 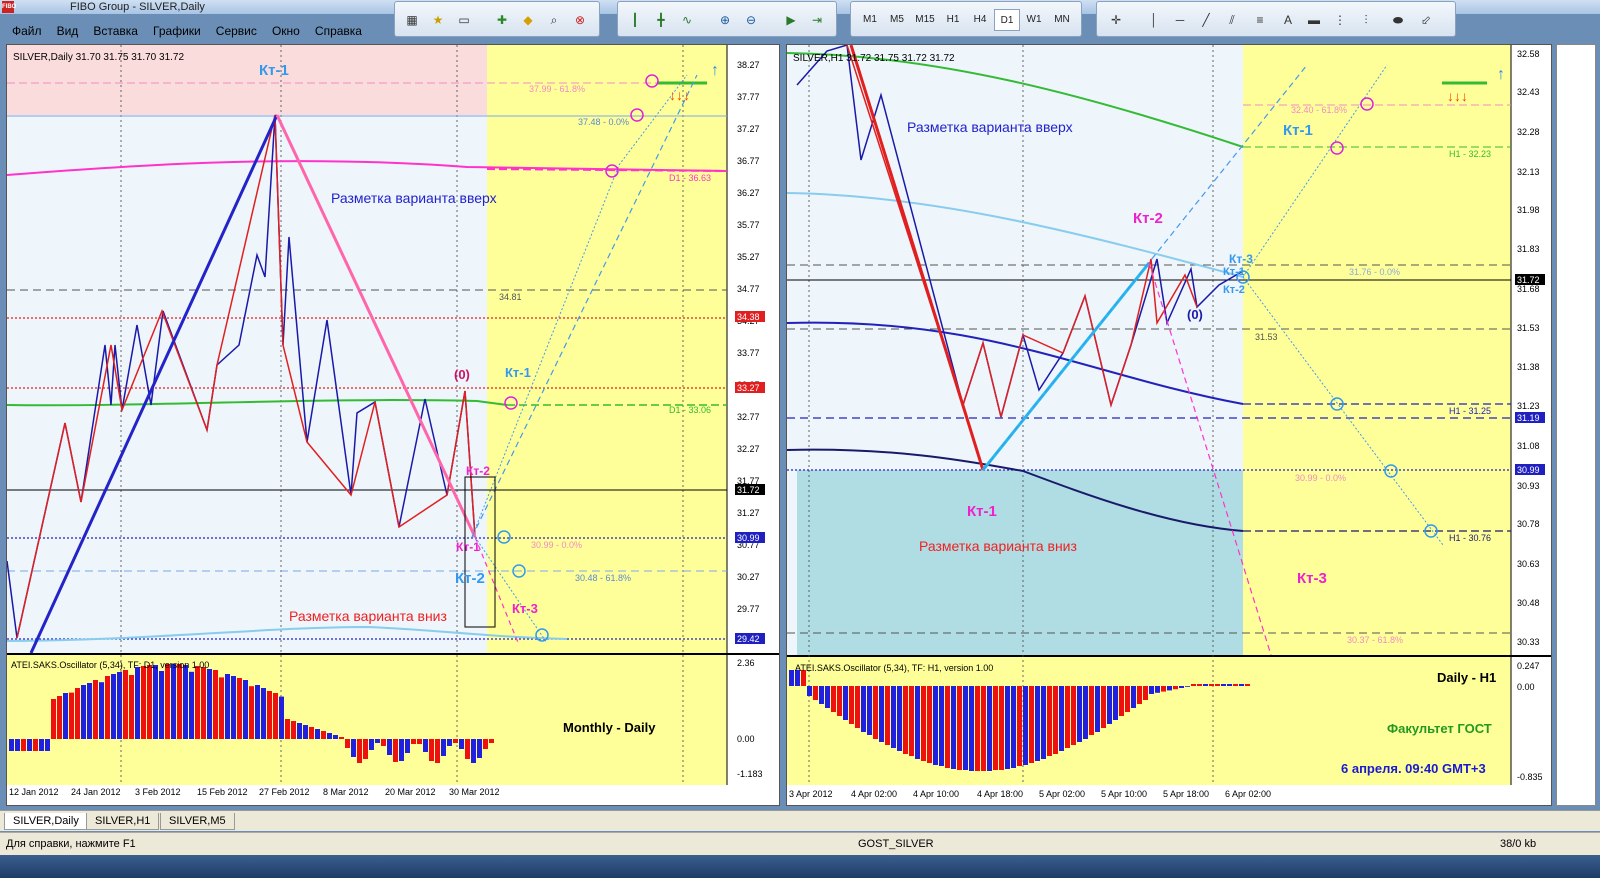 What do you see at coordinates (748, 538) in the screenshot?
I see `price-badge: 30.99` at bounding box center [748, 538].